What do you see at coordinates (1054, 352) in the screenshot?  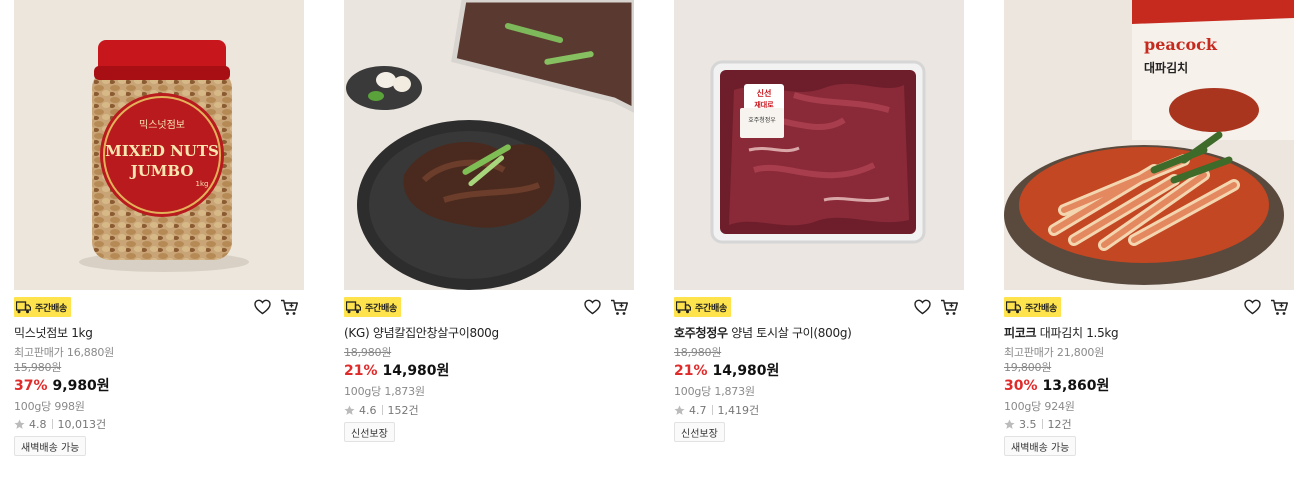 I see `best-price-label: 최고판매가 21,800원` at bounding box center [1054, 352].